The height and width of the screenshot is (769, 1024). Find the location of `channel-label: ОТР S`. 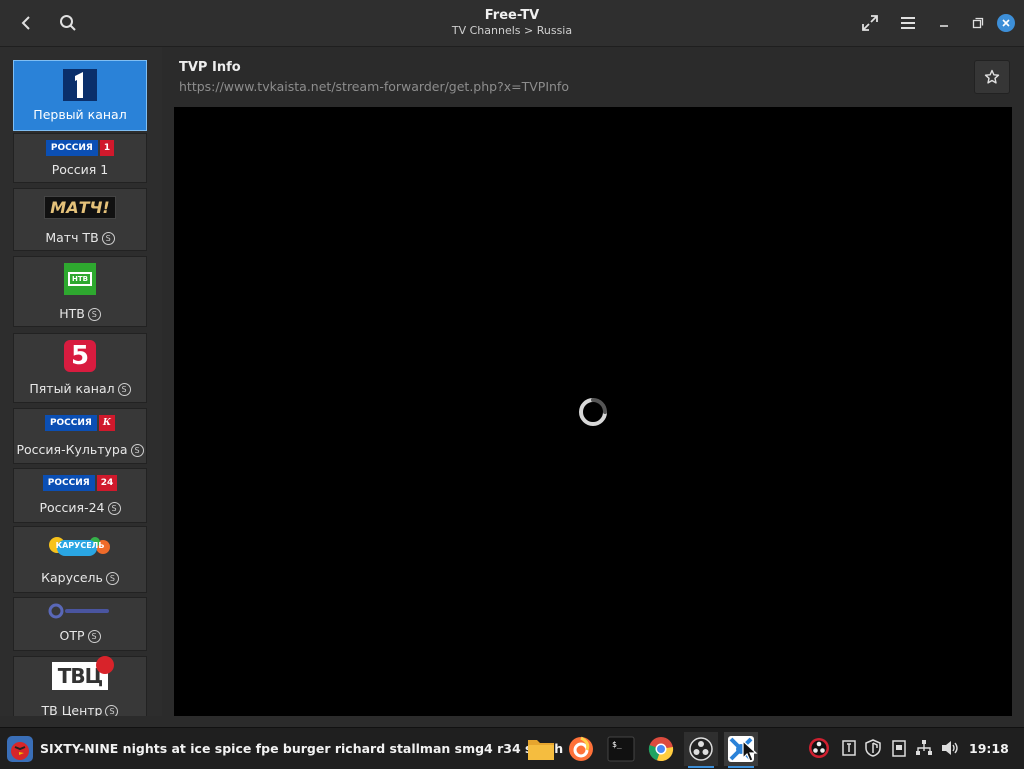

channel-label: ОТР S is located at coordinates (80, 635).